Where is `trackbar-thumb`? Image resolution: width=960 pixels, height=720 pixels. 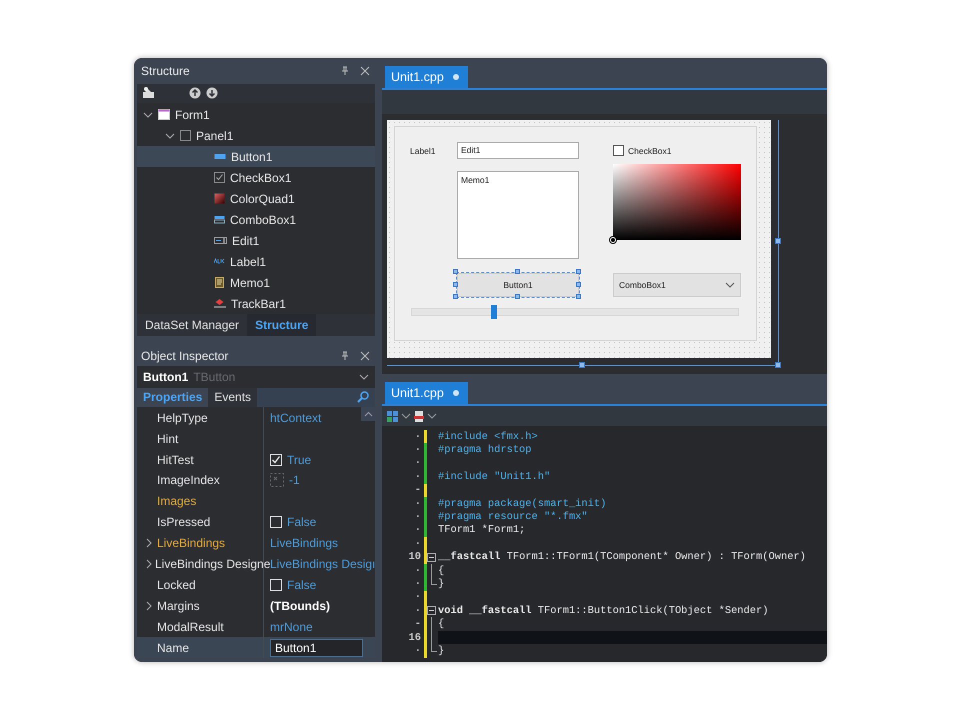
trackbar-thumb is located at coordinates (493, 312).